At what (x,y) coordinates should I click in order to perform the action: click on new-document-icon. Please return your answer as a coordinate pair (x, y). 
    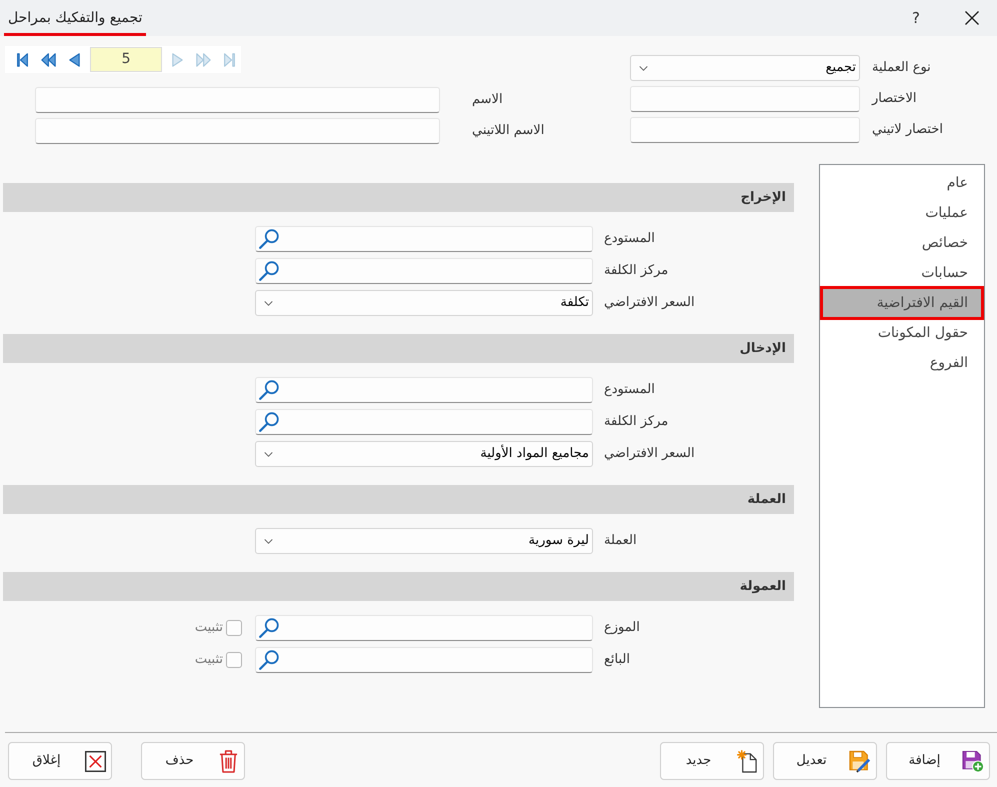
    Looking at the image, I should click on (747, 761).